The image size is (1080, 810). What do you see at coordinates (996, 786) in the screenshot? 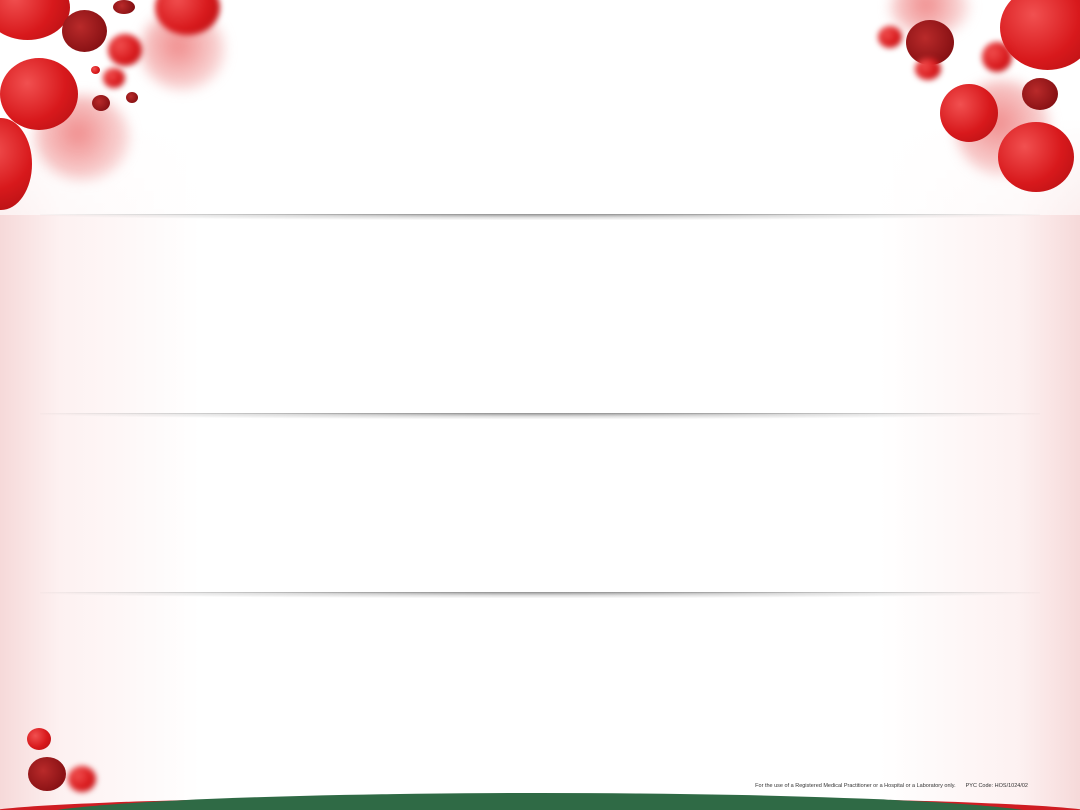
I see `footer-code: PYC Code: HOS/1024/02` at bounding box center [996, 786].